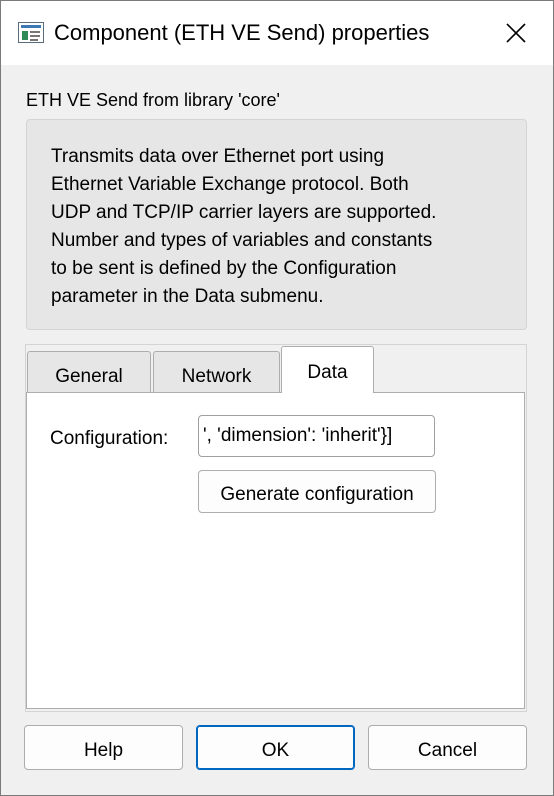  I want to click on close-button, so click(516, 33).